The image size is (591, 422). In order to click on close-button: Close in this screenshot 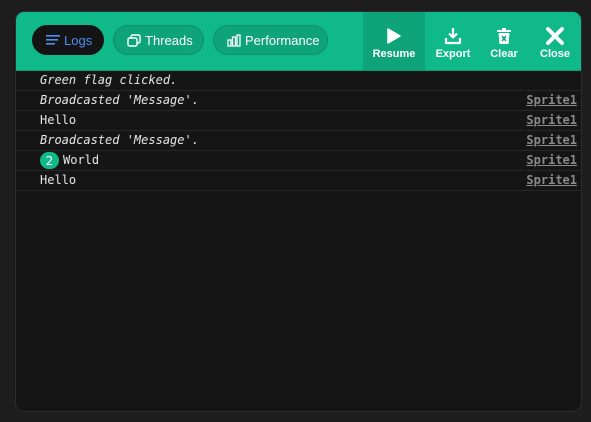, I will do `click(555, 41)`.